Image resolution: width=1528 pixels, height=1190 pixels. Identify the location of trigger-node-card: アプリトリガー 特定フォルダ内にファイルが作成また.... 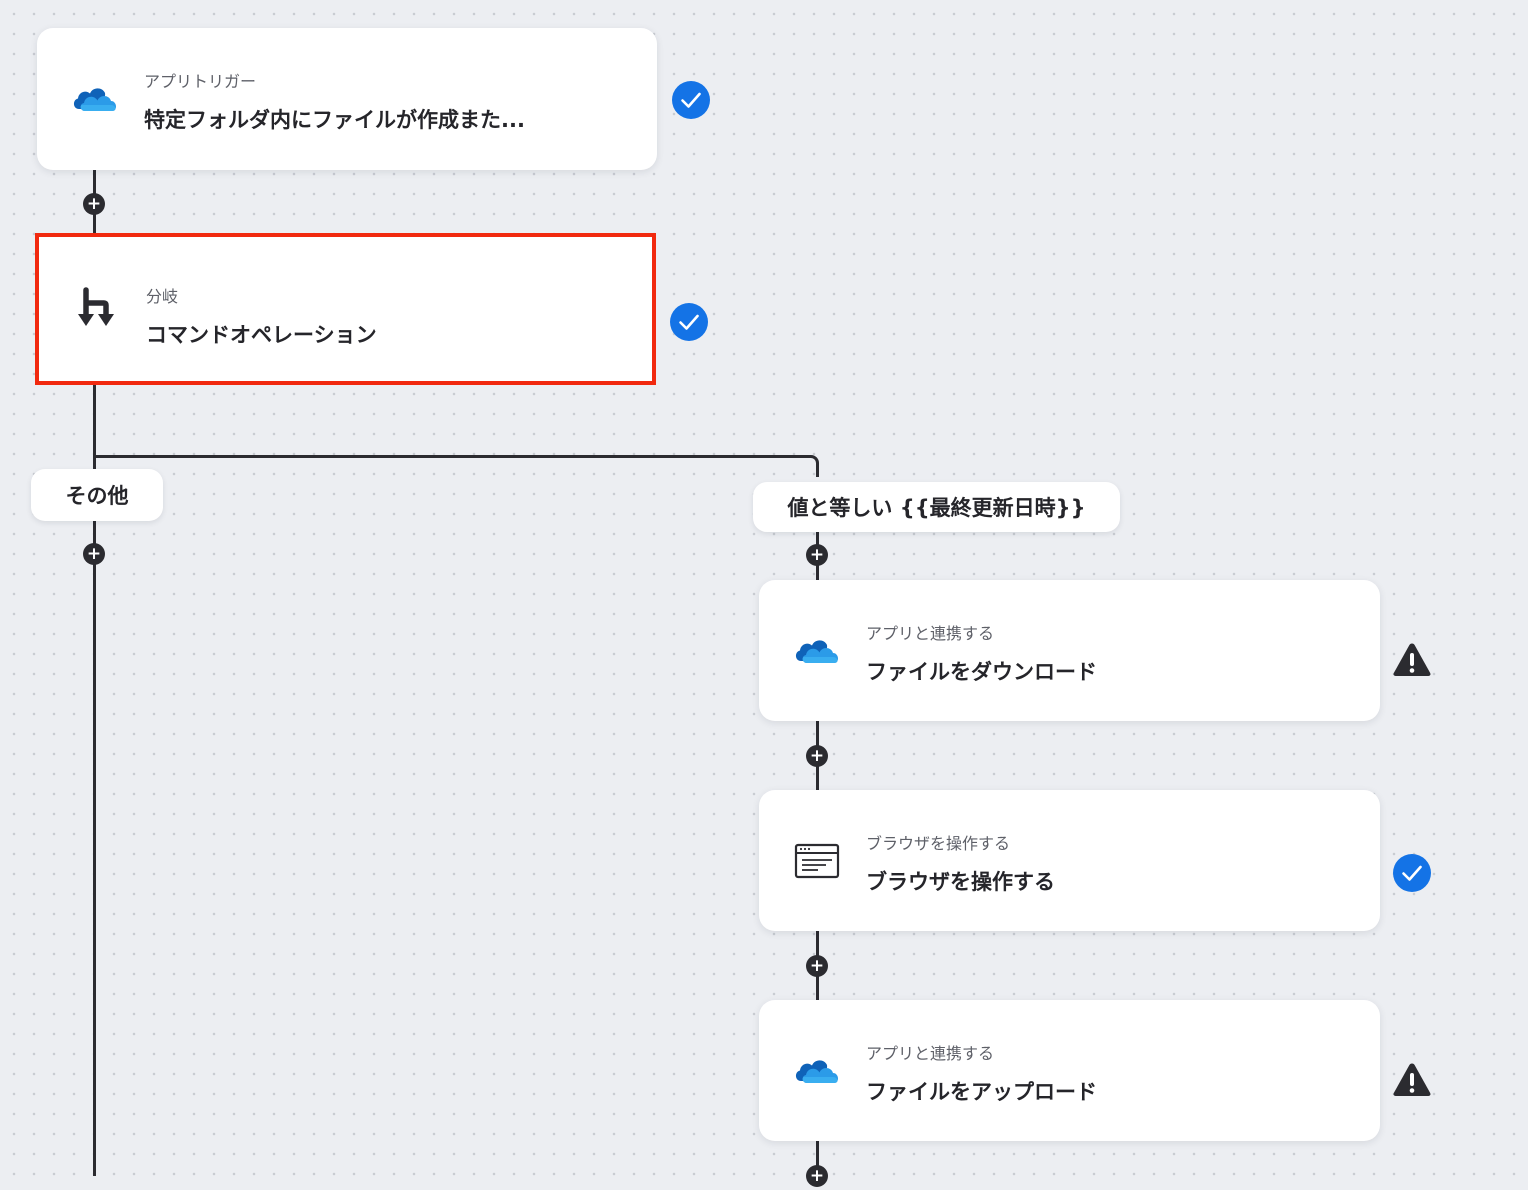
(347, 99).